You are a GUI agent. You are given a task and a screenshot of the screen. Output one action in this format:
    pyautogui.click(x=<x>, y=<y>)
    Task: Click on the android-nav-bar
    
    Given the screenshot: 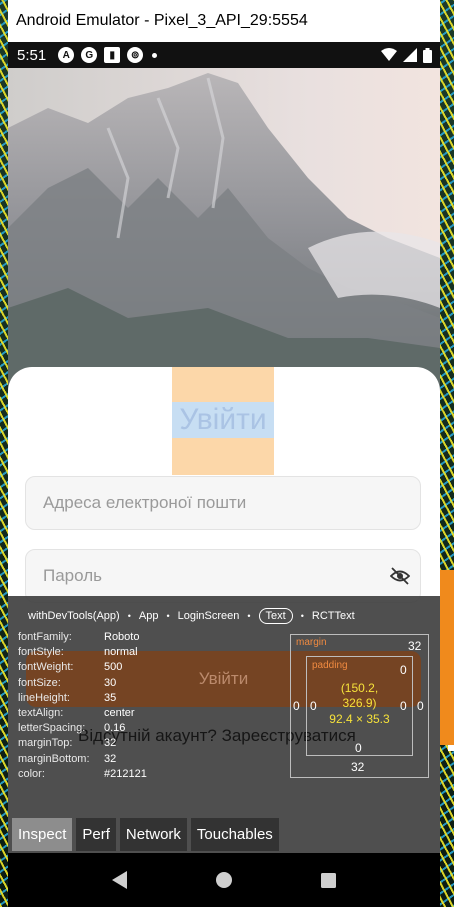 What is the action you would take?
    pyautogui.click(x=224, y=880)
    